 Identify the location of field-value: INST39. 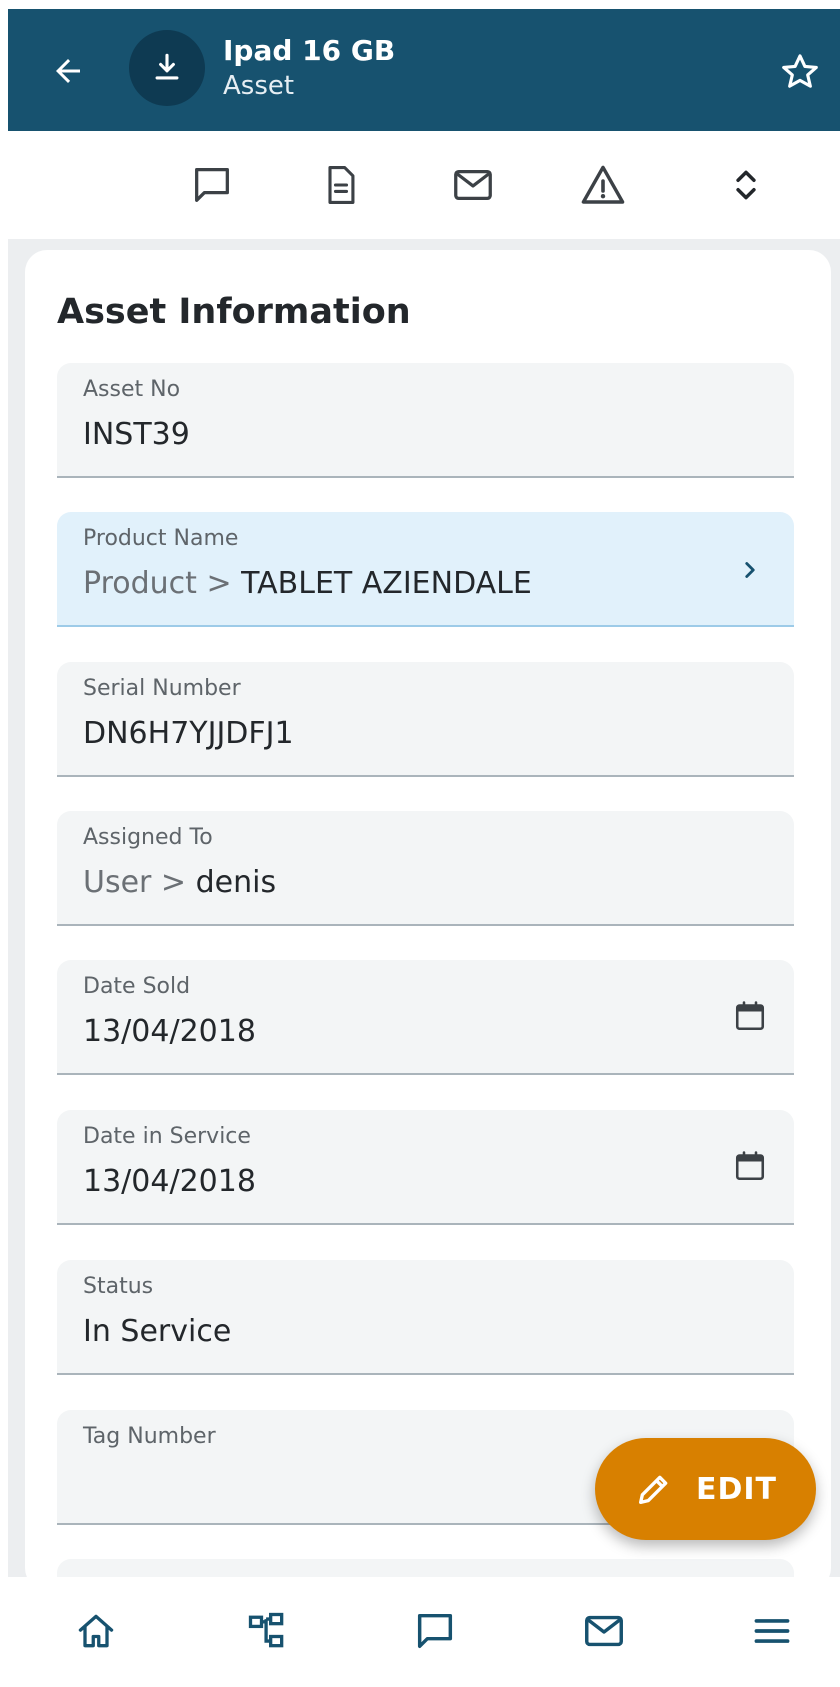
(136, 434).